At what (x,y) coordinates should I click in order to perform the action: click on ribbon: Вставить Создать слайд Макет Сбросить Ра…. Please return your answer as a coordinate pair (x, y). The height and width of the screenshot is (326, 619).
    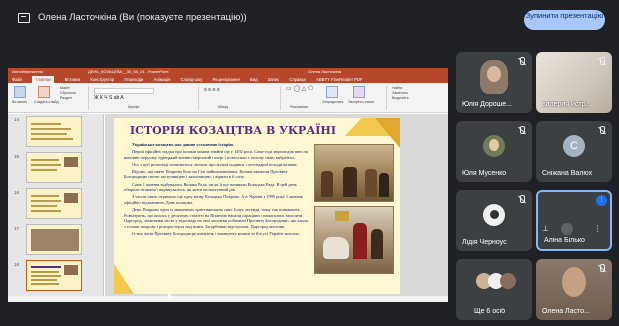
    Looking at the image, I should click on (228, 98).